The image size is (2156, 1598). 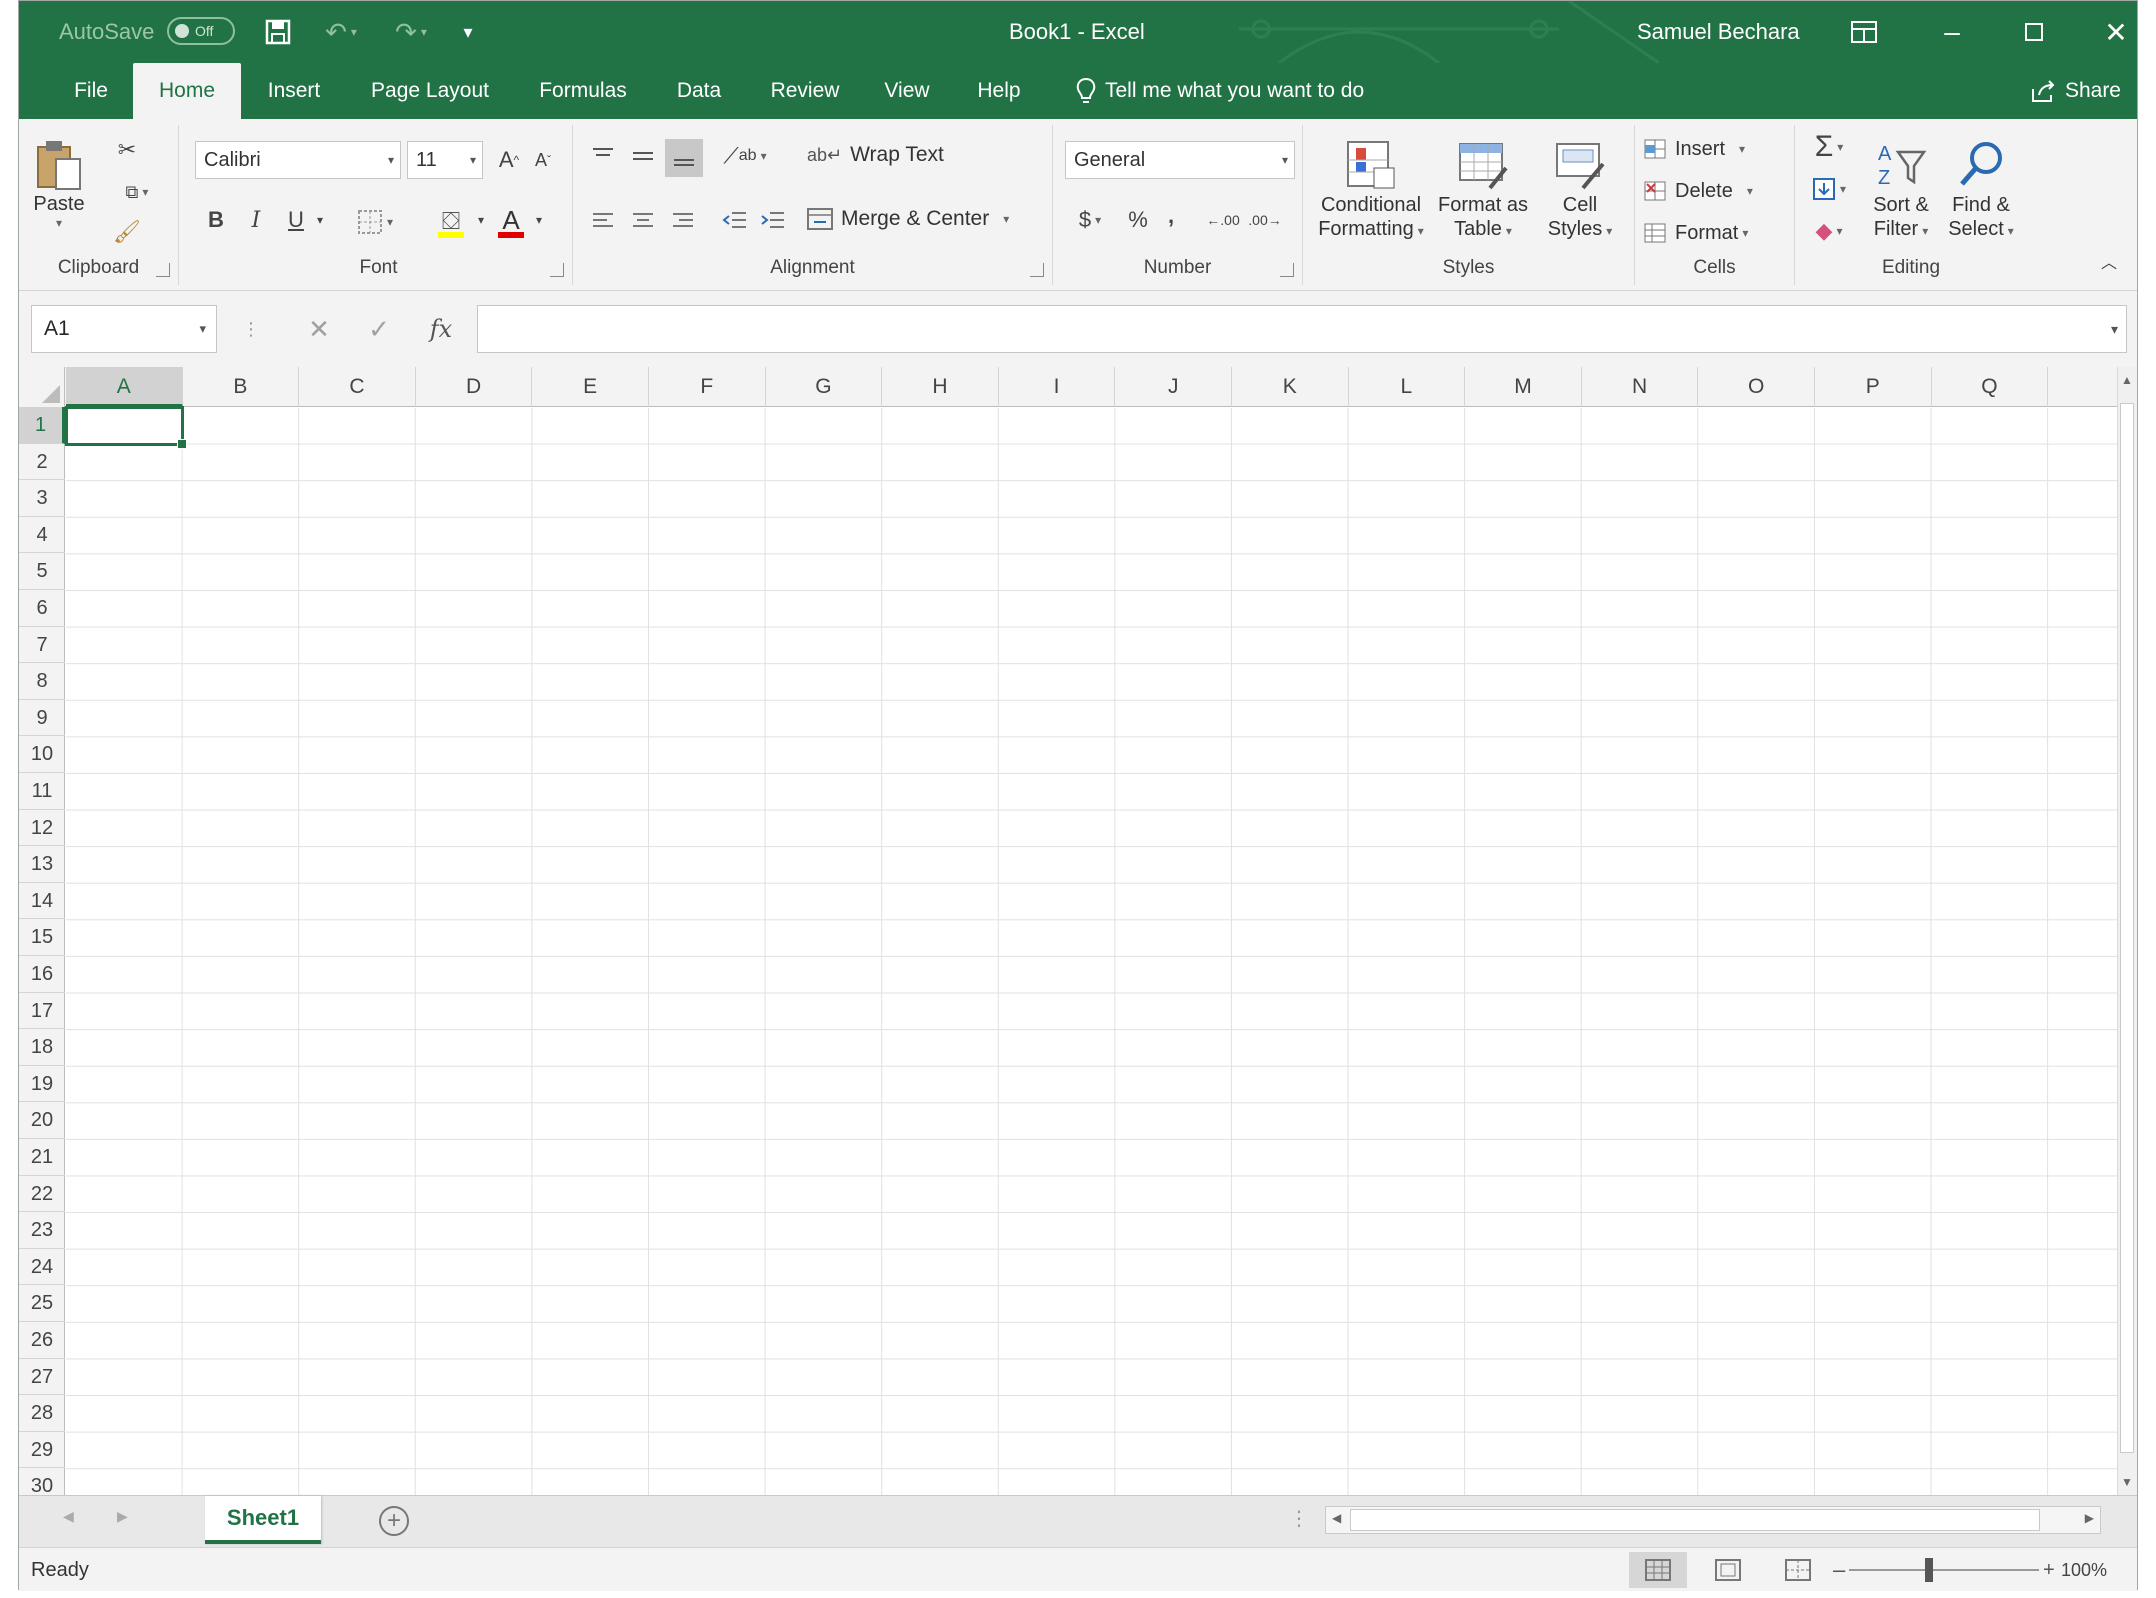 I want to click on row-header-16: 16, so click(x=42, y=974).